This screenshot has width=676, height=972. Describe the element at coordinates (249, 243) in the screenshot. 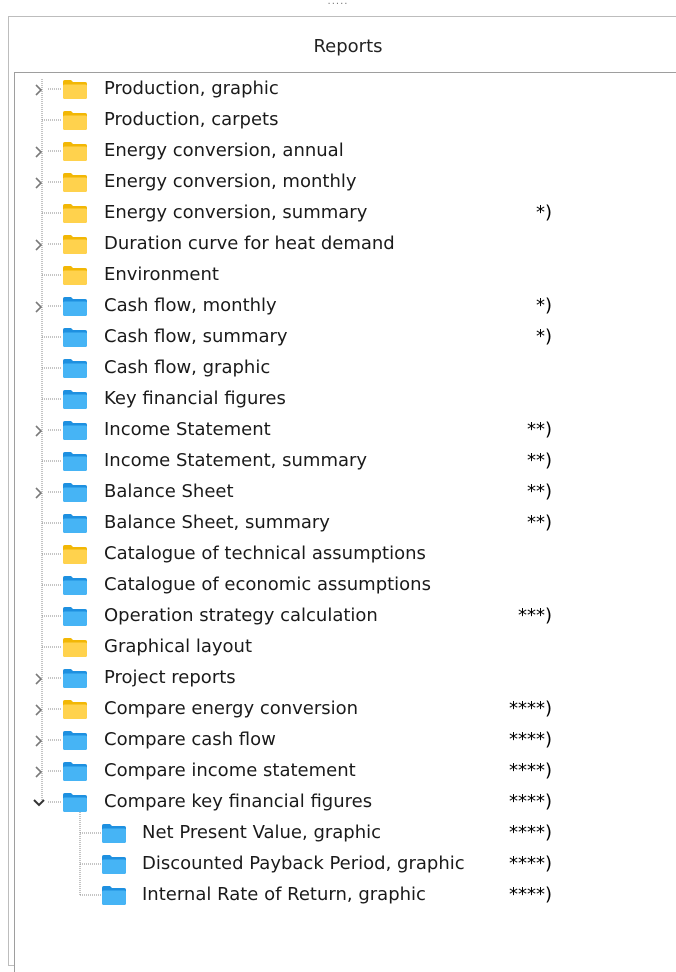

I see `tree-item-label: Duration curve for heat demand` at that location.